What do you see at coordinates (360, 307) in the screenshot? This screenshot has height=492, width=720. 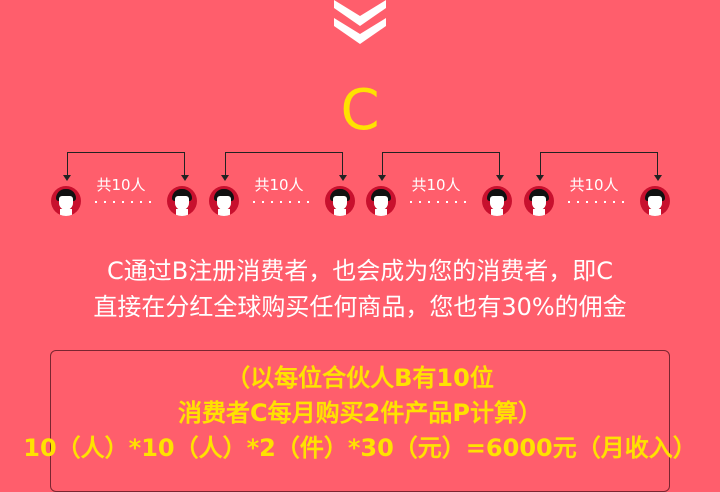 I see `description-line-2: 直接在分红全球购买任何商品，您也有30%的佣金` at bounding box center [360, 307].